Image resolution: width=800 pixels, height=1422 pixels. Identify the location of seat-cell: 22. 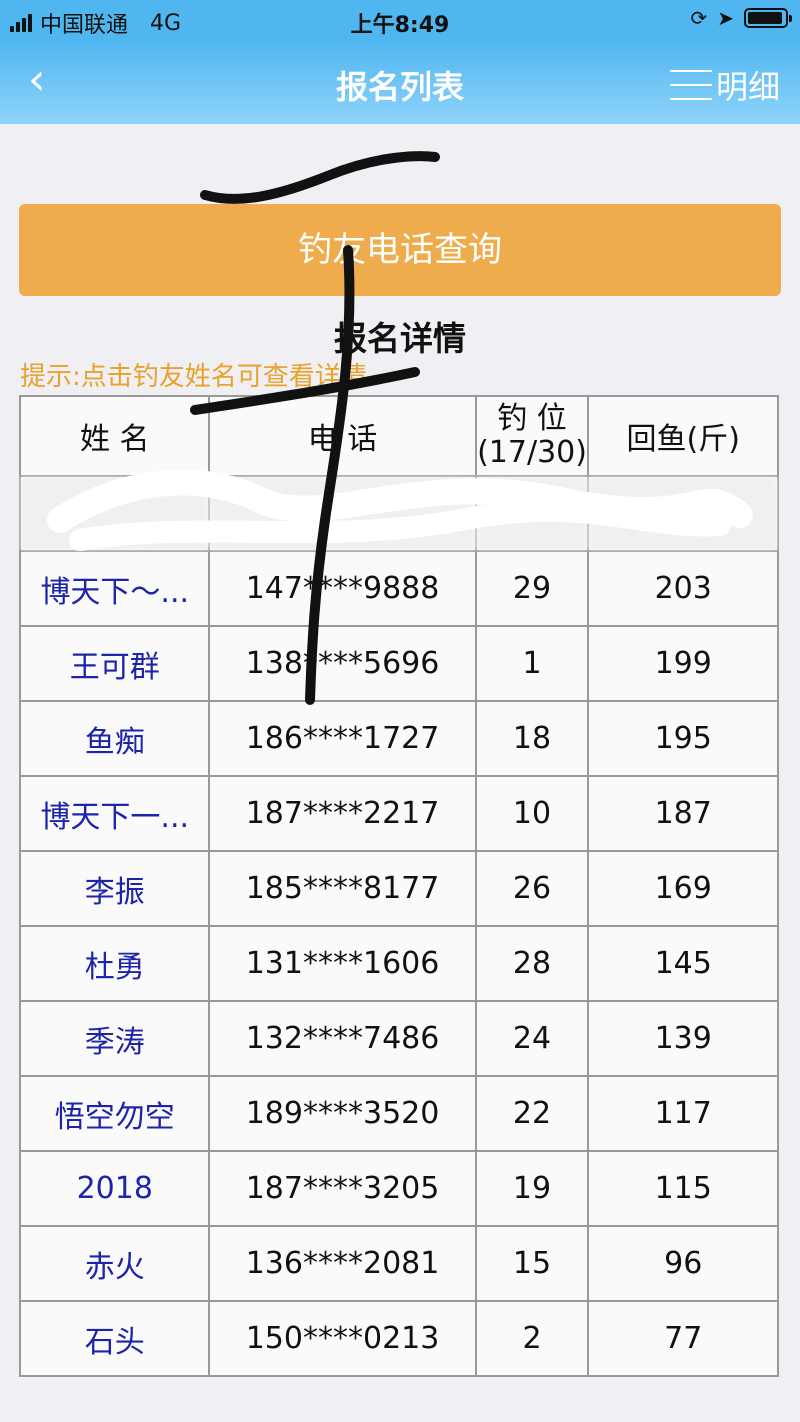
(532, 1113).